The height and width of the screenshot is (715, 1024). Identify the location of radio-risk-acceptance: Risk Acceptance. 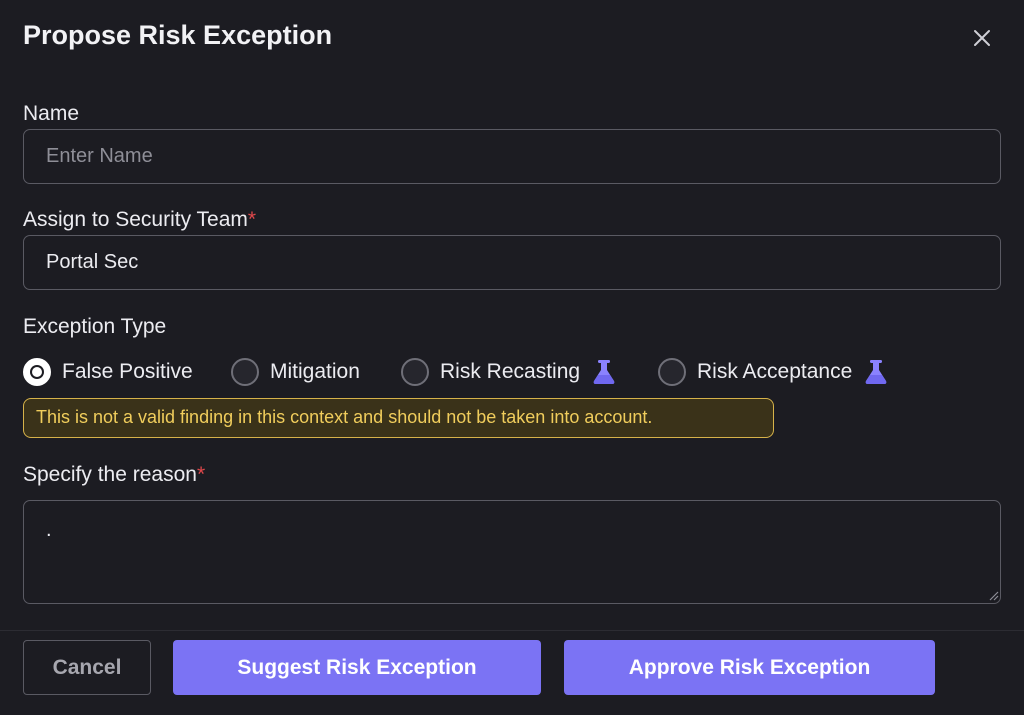
(774, 372).